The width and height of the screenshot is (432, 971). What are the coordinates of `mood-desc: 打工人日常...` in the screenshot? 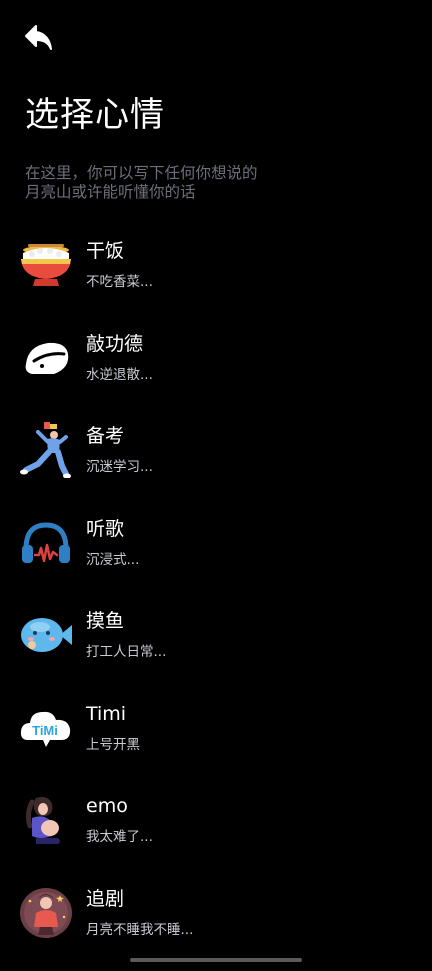 It's located at (126, 652).